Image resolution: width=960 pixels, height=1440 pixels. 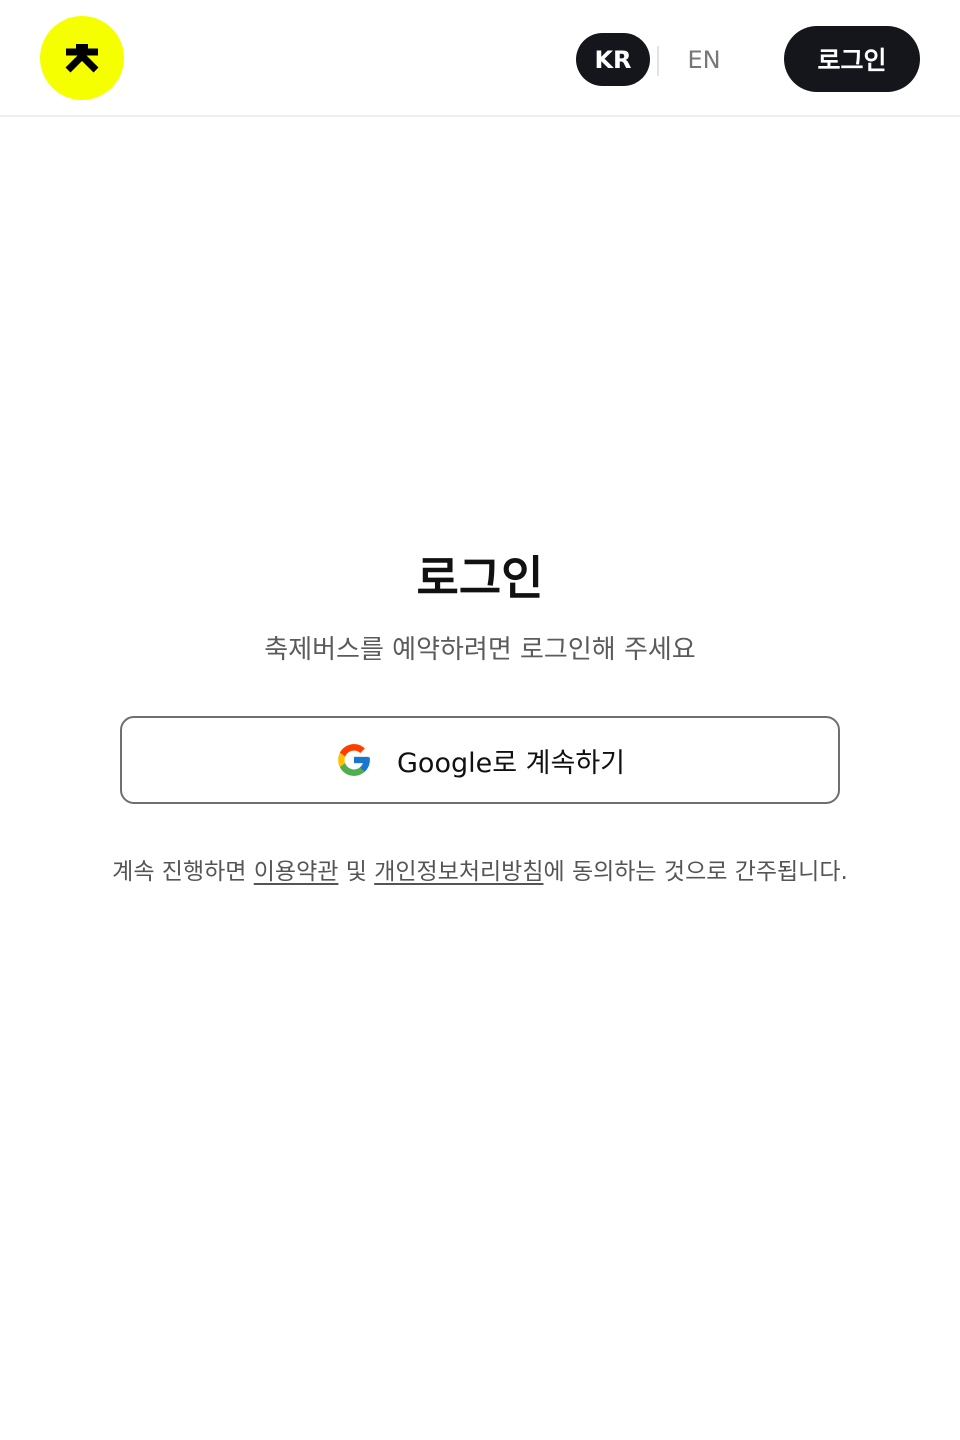 I want to click on terms-middle: 및, so click(x=356, y=872).